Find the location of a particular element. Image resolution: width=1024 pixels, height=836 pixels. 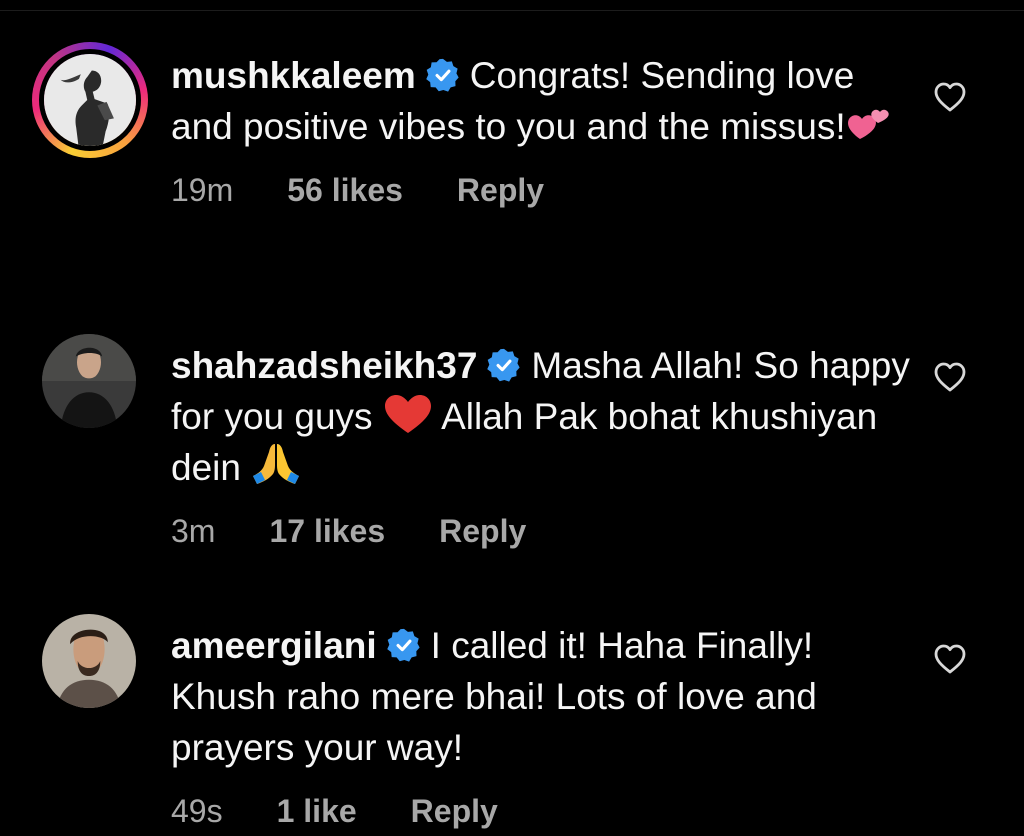

comment-likes: 17 likes is located at coordinates (327, 531).